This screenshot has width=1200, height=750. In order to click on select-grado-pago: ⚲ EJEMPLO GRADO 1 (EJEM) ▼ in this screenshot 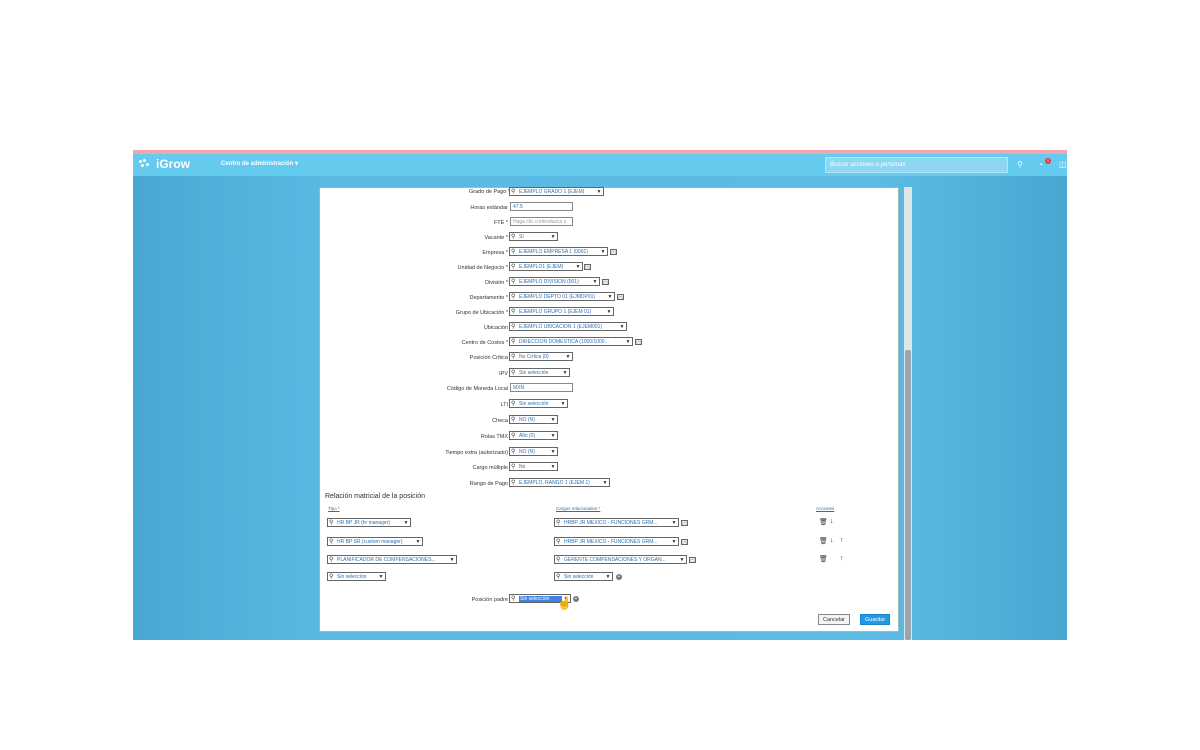, I will do `click(556, 191)`.